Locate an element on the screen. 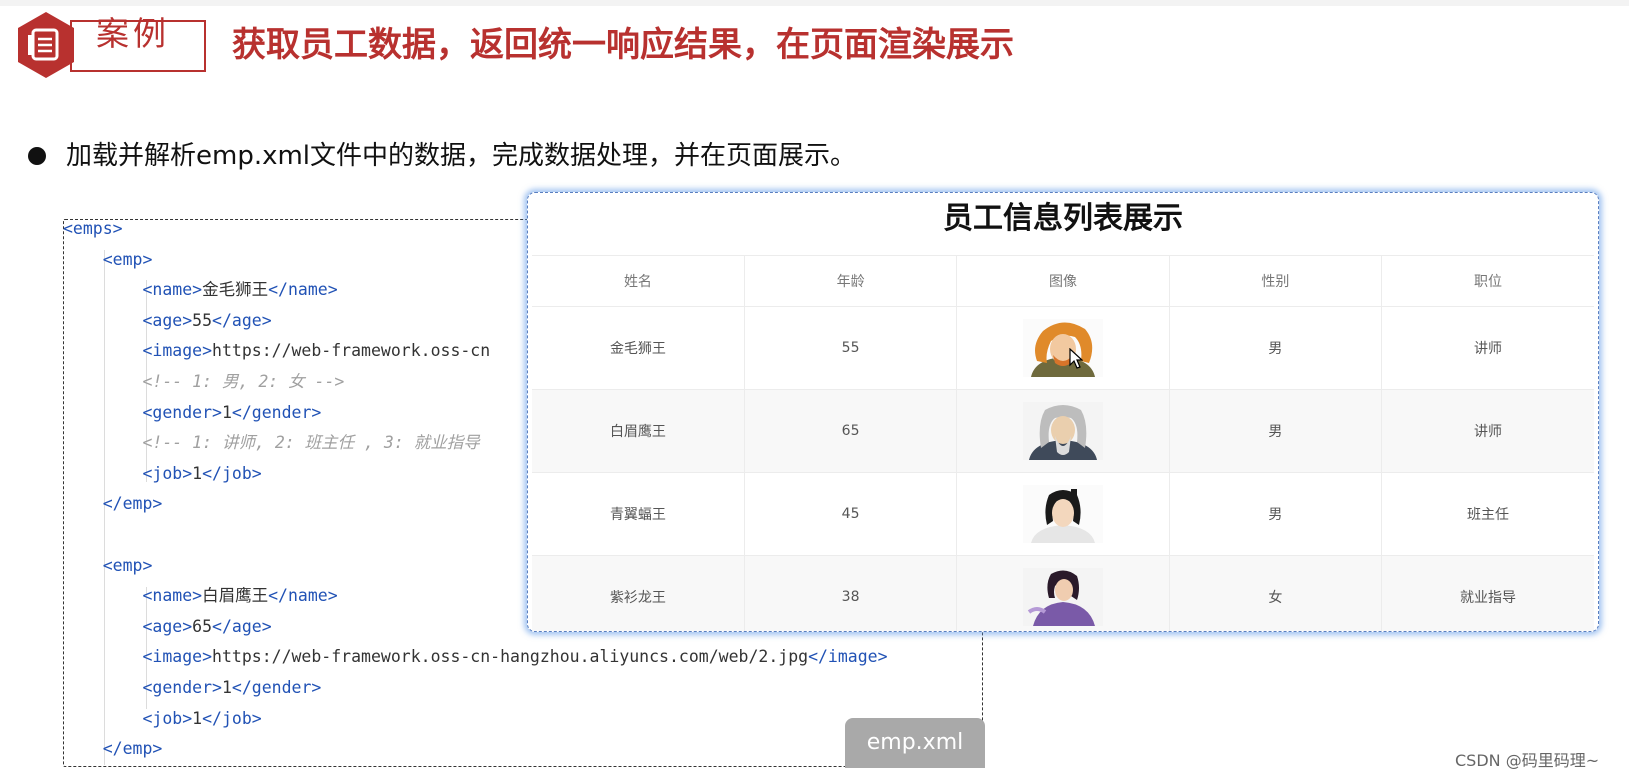  header-job: 职位 is located at coordinates (1487, 281).